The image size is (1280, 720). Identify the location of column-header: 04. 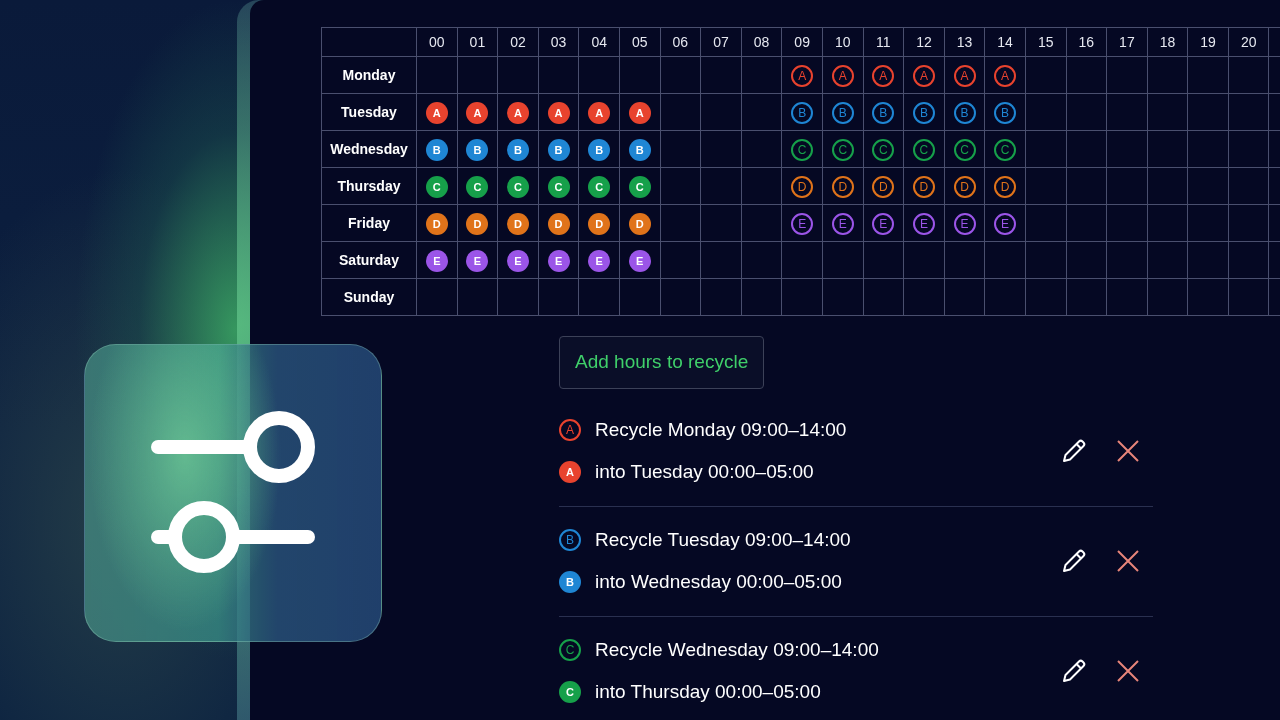
(599, 42).